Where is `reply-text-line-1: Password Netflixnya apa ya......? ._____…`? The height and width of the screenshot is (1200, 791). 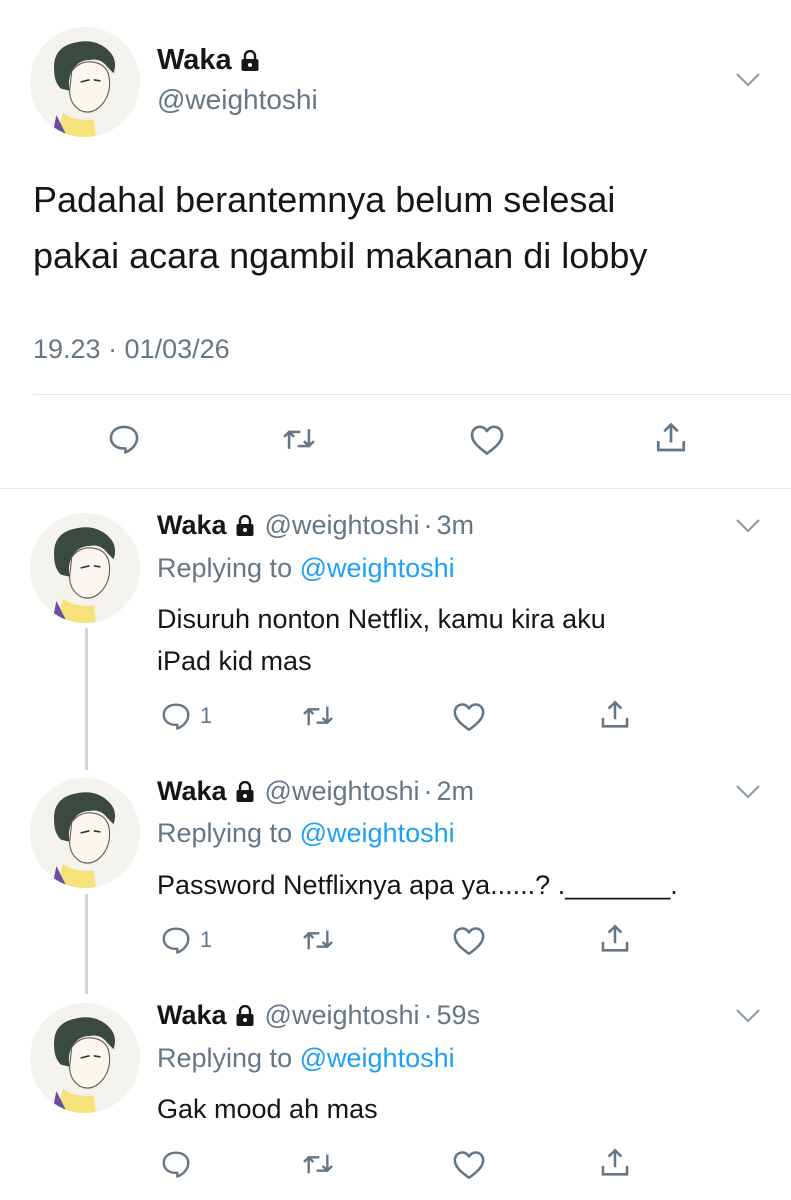 reply-text-line-1: Password Netflixnya apa ya......? ._____… is located at coordinates (417, 885).